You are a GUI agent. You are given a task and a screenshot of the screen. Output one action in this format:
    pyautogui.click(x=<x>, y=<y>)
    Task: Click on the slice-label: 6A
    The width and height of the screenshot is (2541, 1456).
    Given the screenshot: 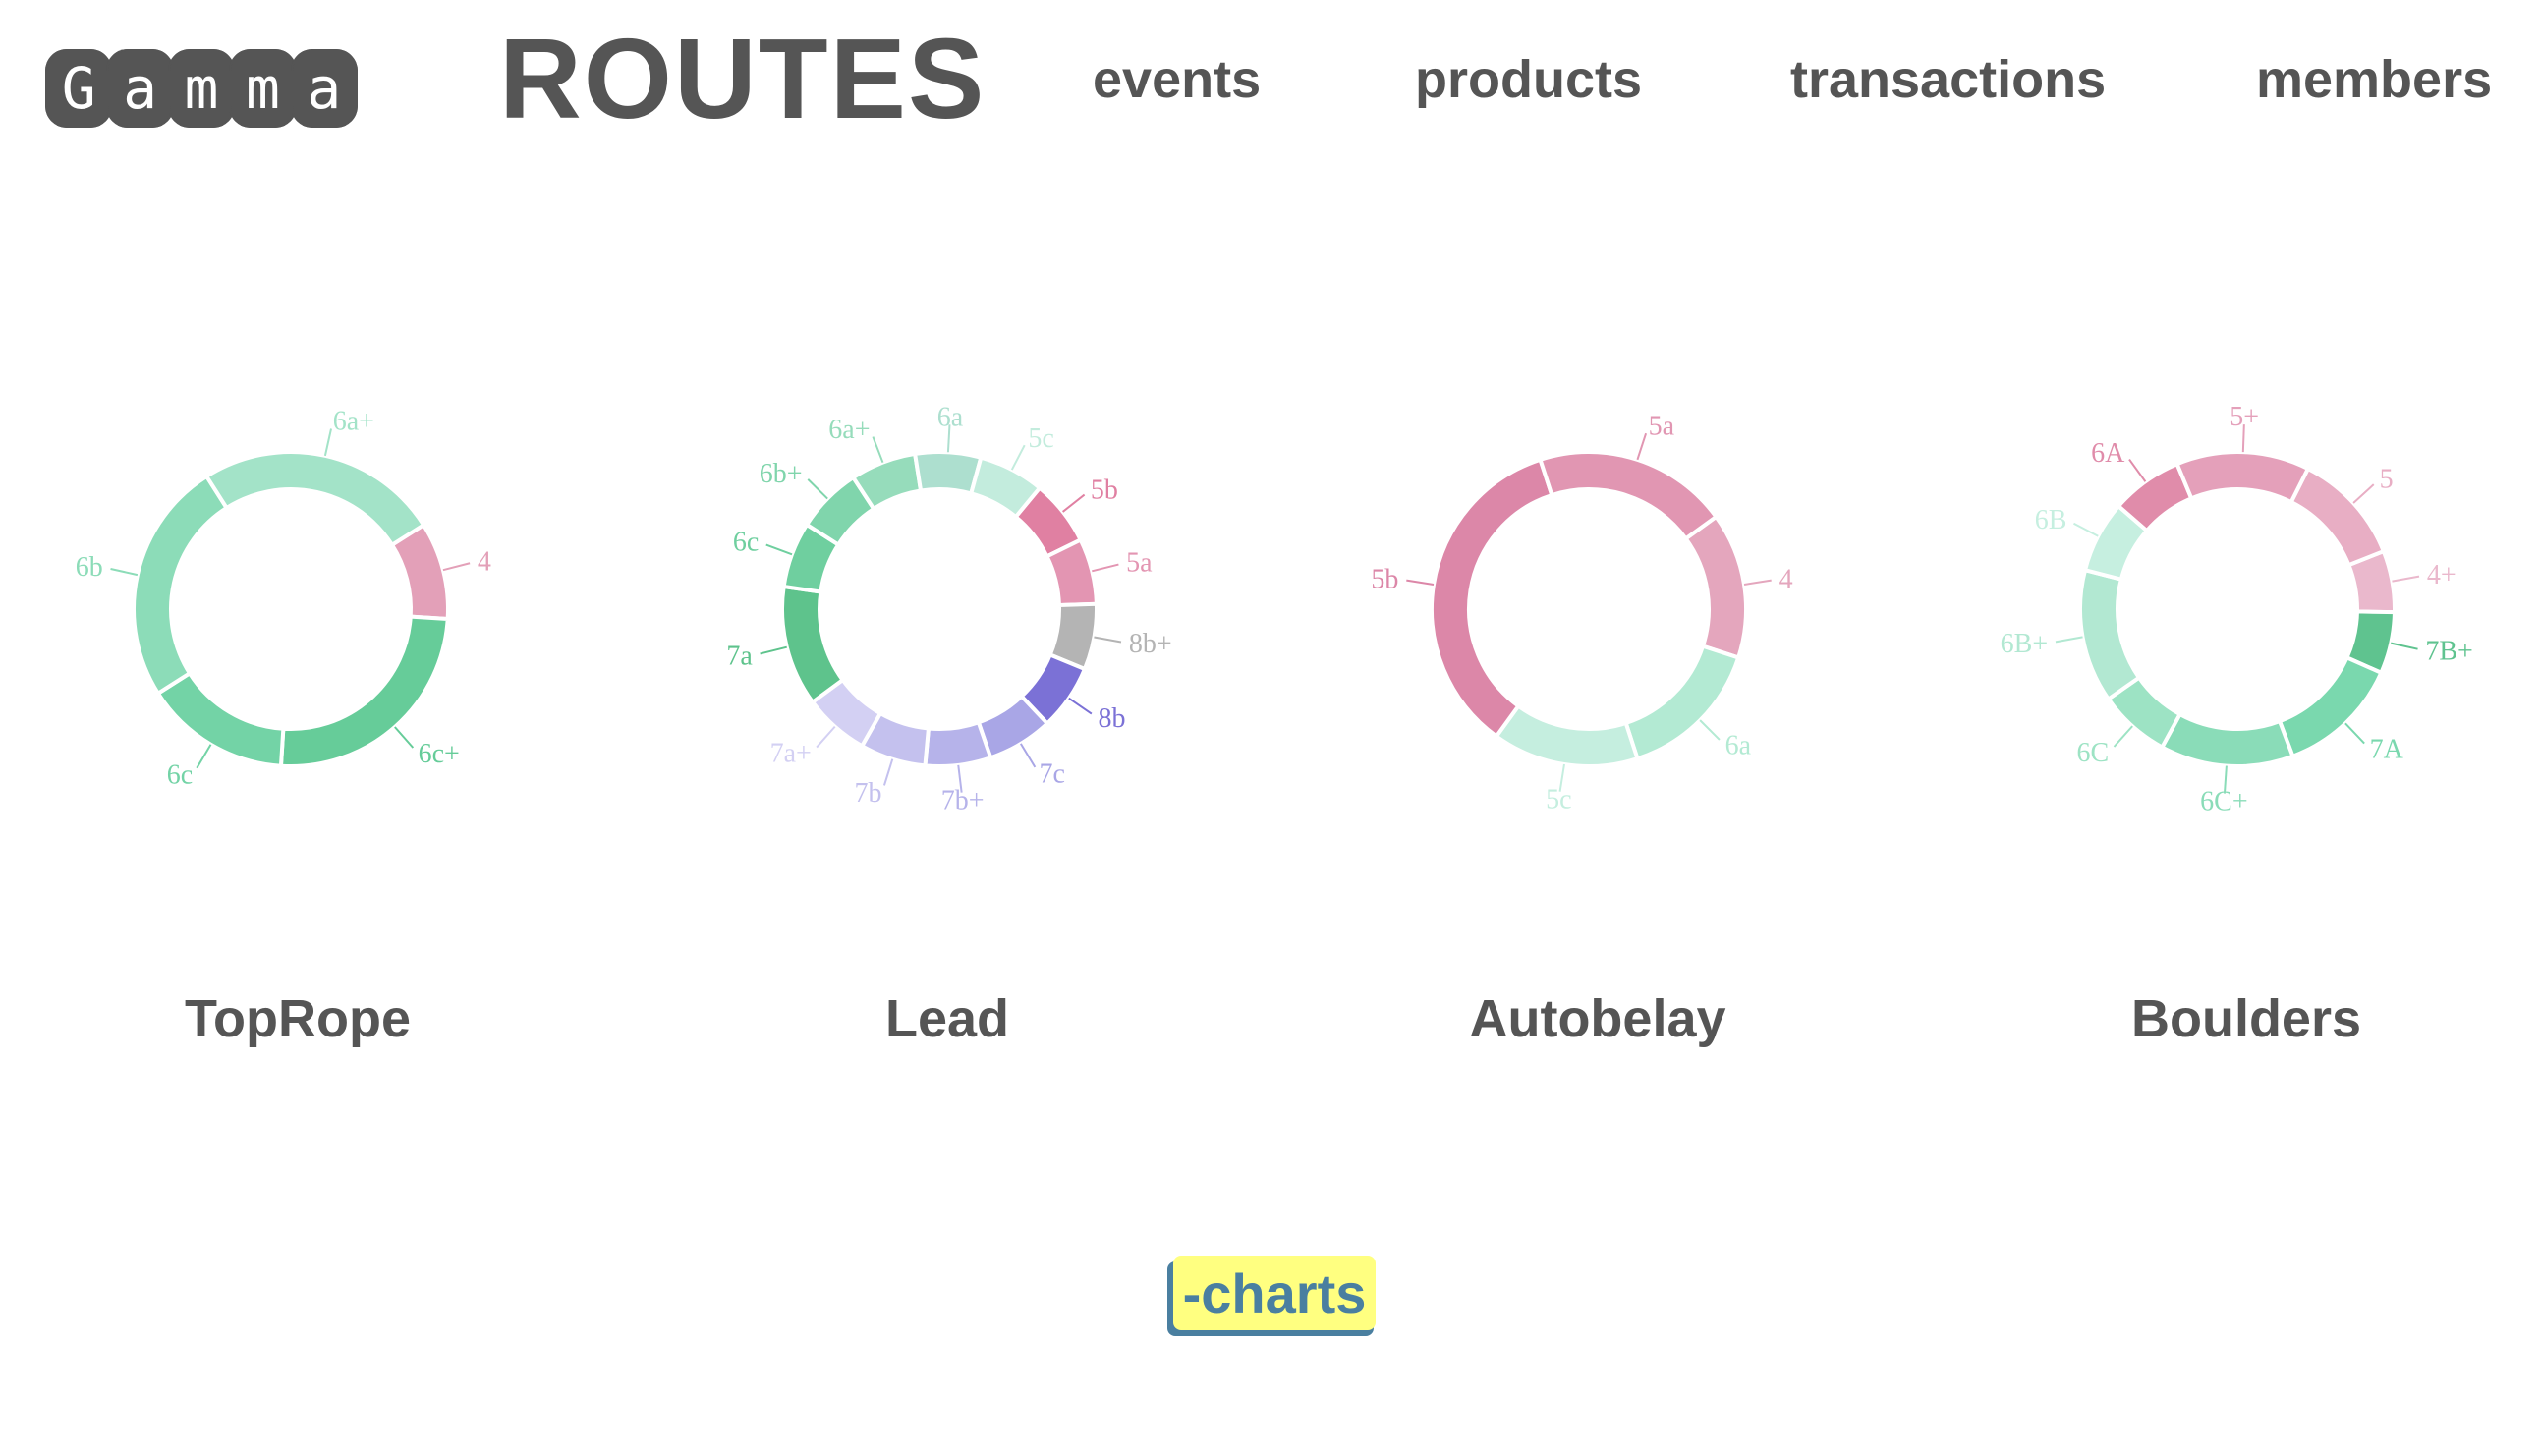 What is the action you would take?
    pyautogui.click(x=2108, y=453)
    